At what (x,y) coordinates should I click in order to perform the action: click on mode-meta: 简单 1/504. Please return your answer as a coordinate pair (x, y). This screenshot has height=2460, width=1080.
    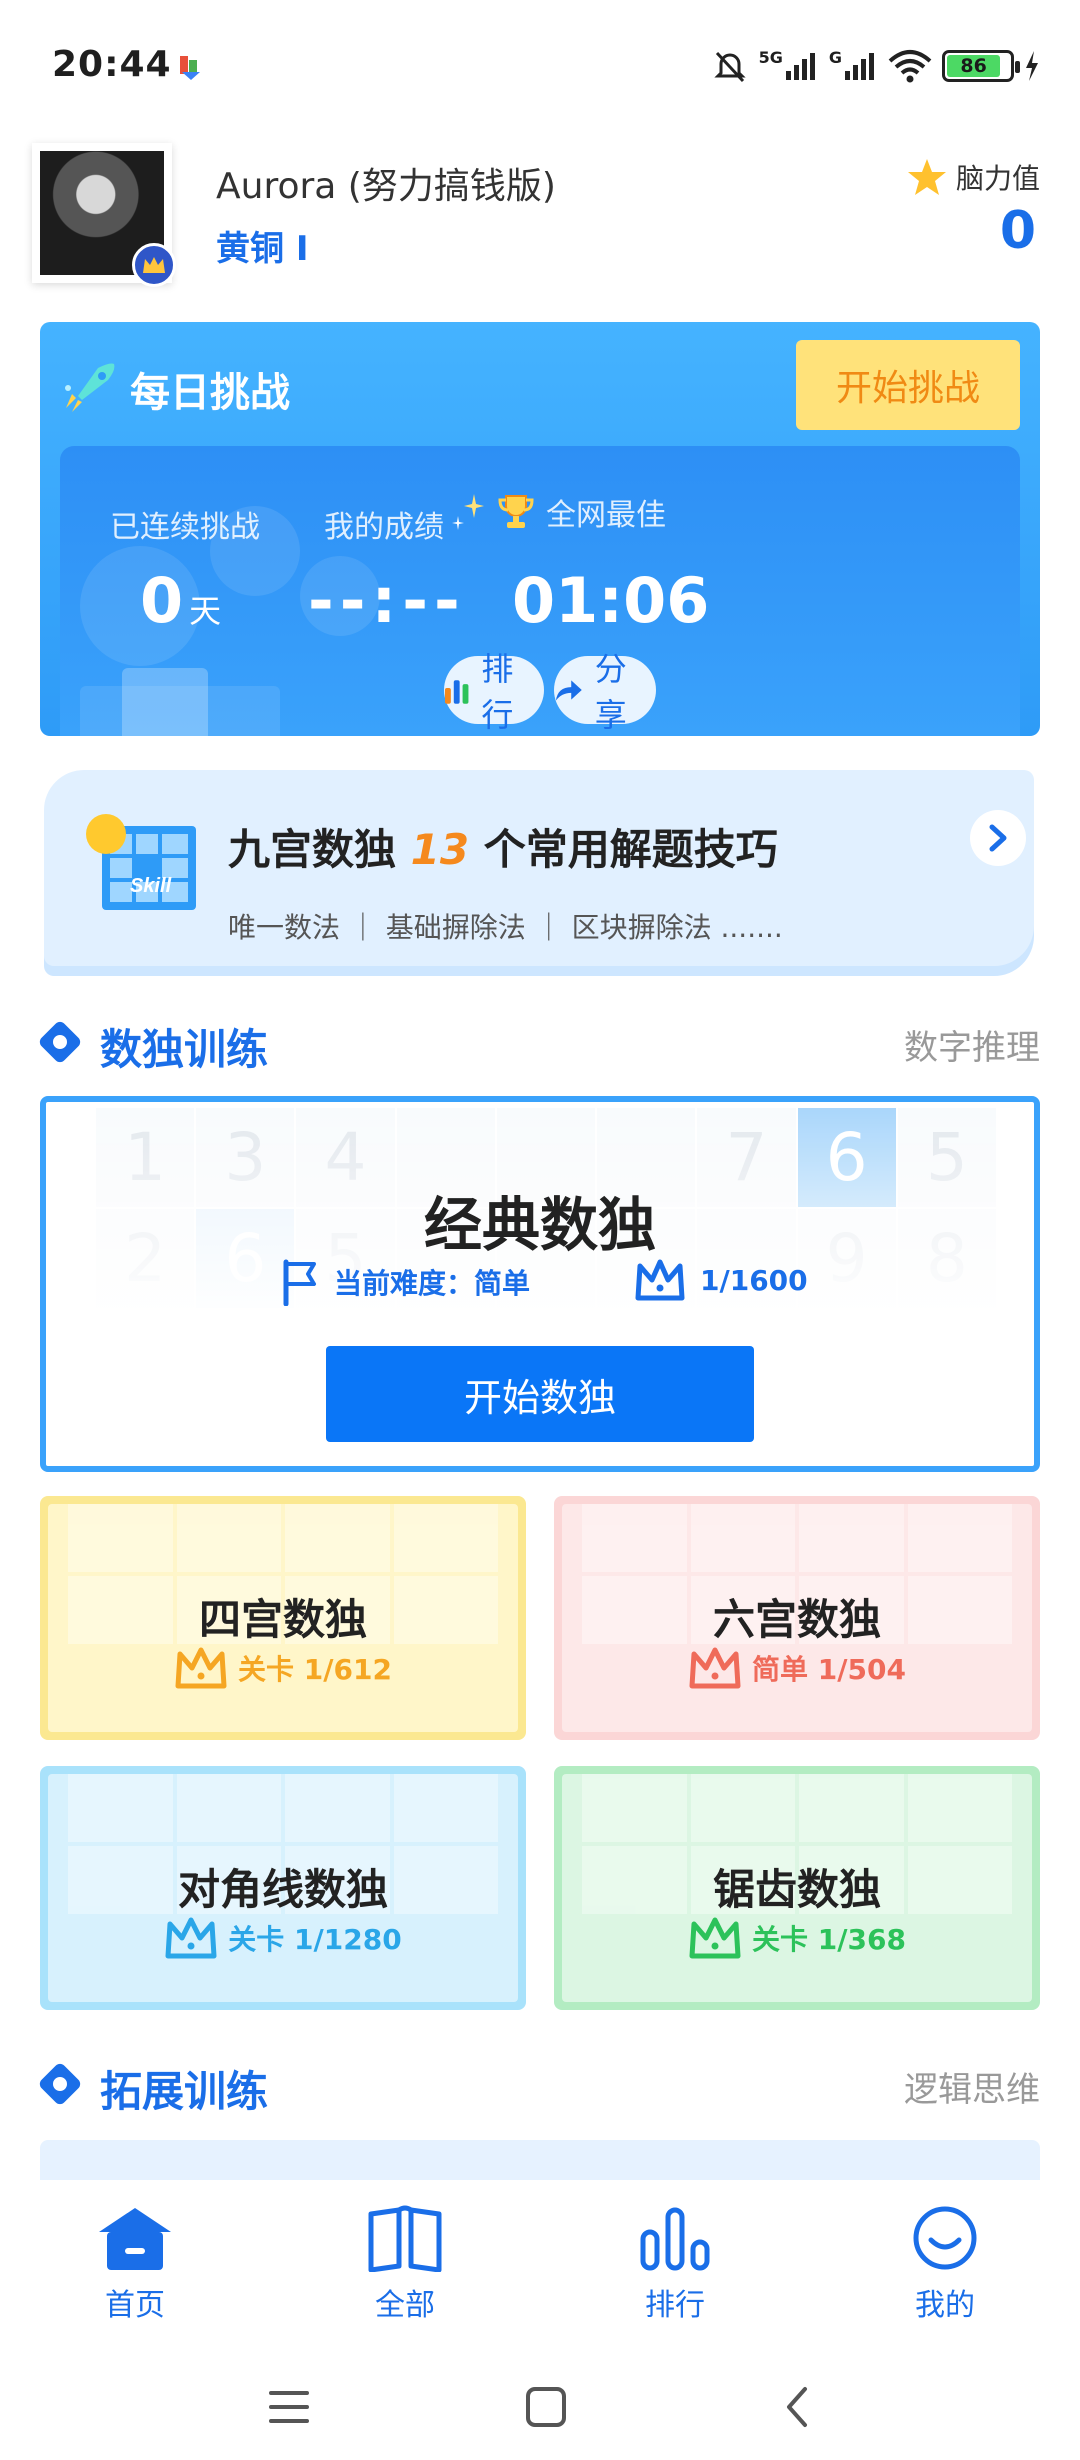
    Looking at the image, I should click on (797, 1668).